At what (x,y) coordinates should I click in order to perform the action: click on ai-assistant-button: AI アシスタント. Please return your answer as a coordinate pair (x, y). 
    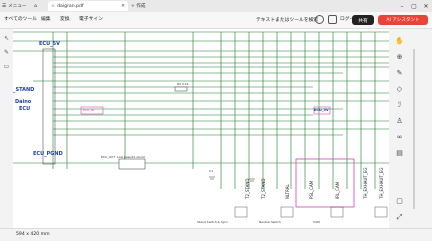
    Looking at the image, I should click on (403, 20).